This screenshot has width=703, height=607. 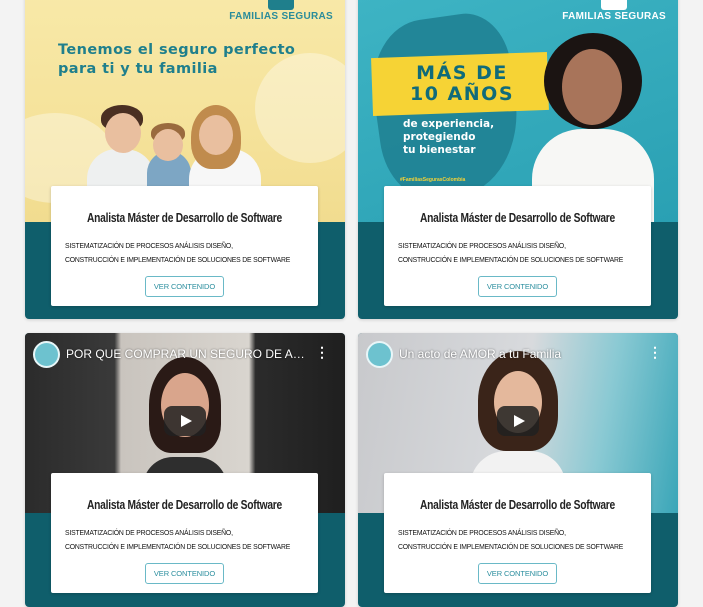 What do you see at coordinates (185, 150) in the screenshot?
I see `family-photo` at bounding box center [185, 150].